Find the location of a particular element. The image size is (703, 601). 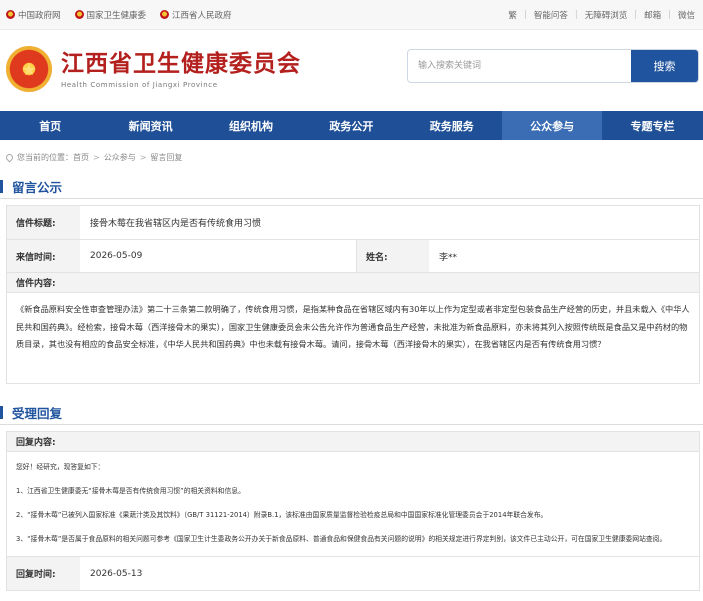

date-label: 来信时间: is located at coordinates (43, 256).